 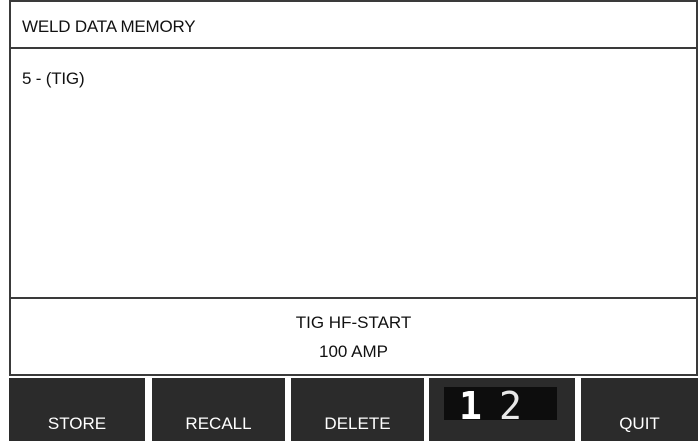 I want to click on memory-position-selector: 1 2, so click(x=502, y=409).